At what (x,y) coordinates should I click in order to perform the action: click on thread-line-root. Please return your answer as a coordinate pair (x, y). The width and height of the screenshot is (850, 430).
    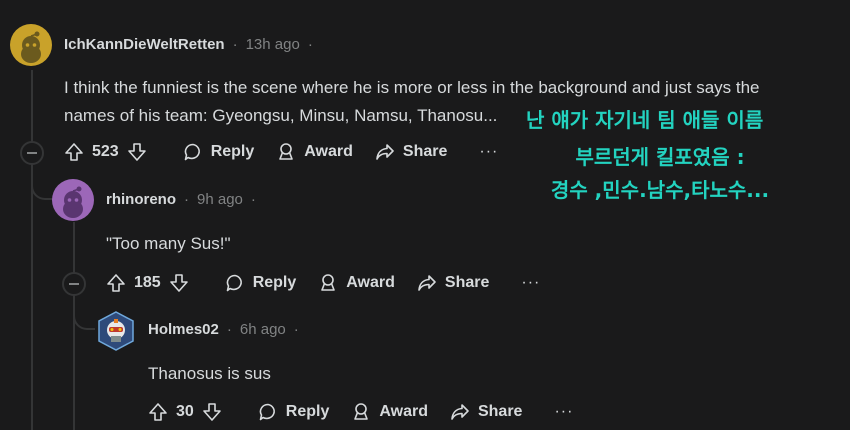
    Looking at the image, I should click on (32, 250).